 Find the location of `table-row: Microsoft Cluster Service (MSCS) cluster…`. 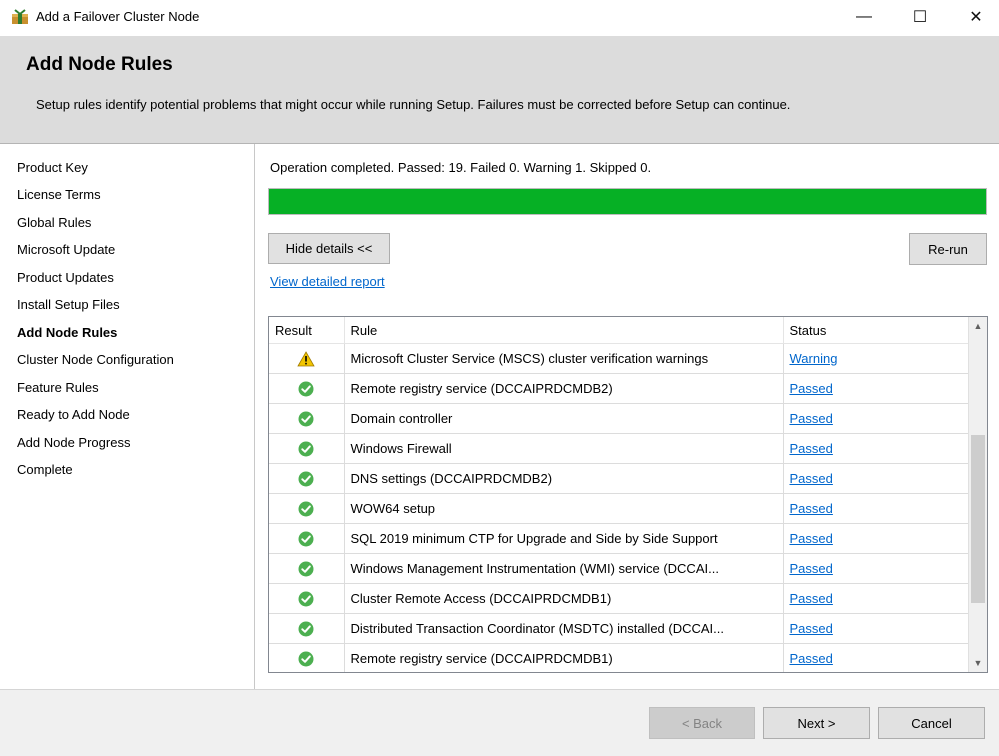

table-row: Microsoft Cluster Service (MSCS) cluster… is located at coordinates (619, 358).